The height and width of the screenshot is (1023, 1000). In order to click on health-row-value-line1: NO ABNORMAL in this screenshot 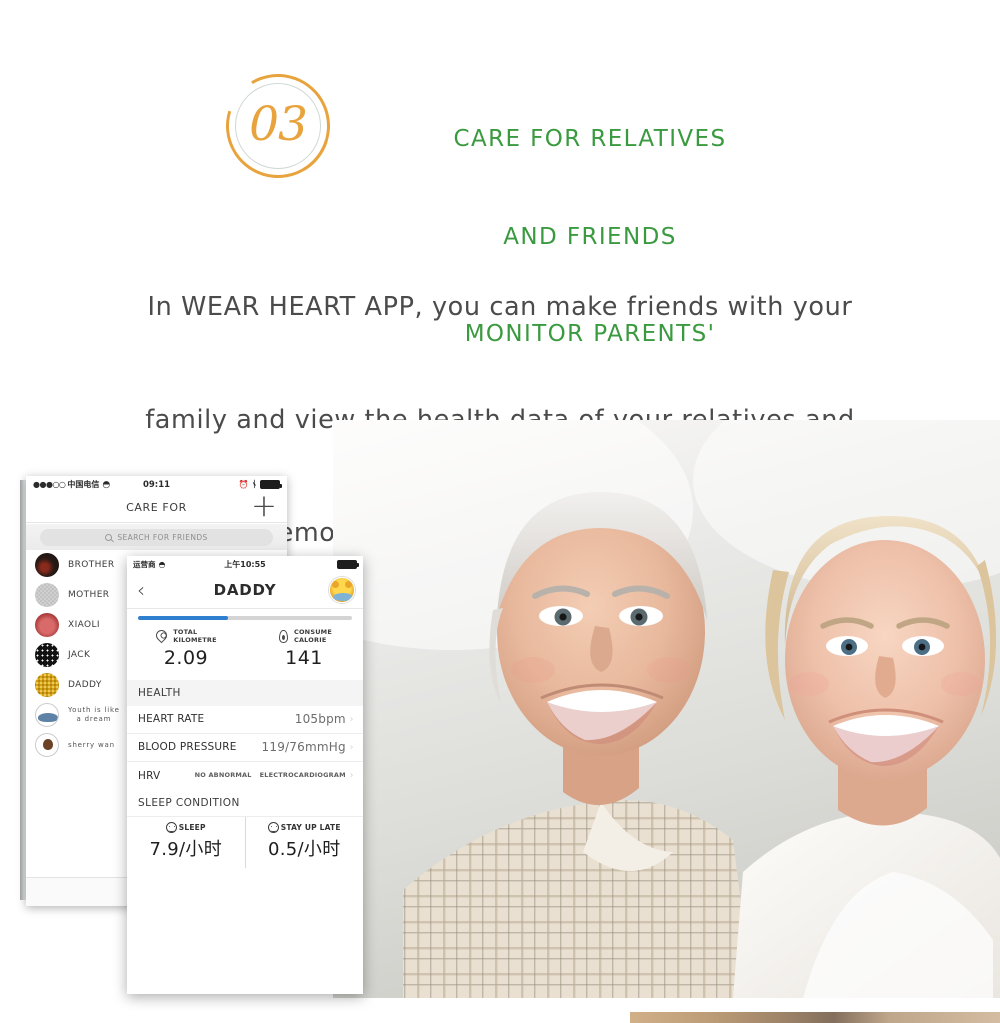, I will do `click(223, 774)`.